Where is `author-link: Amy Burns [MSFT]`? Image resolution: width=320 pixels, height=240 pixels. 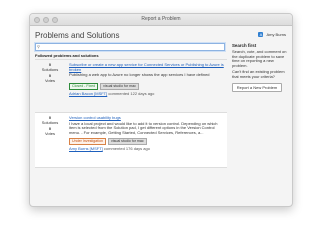 author-link: Amy Burns [MSFT] is located at coordinates (86, 148).